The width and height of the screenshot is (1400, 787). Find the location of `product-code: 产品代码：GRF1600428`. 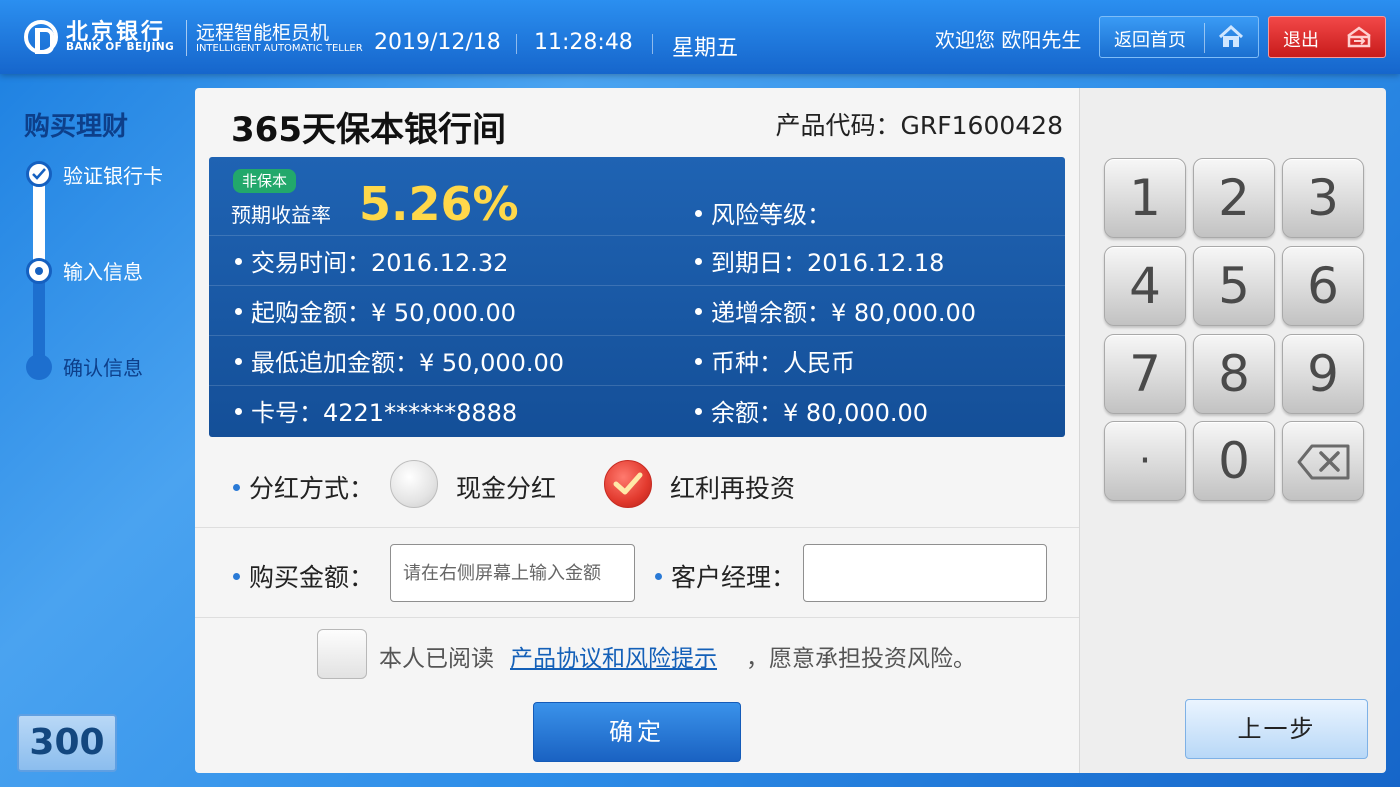

product-code: 产品代码：GRF1600428 is located at coordinates (919, 124).